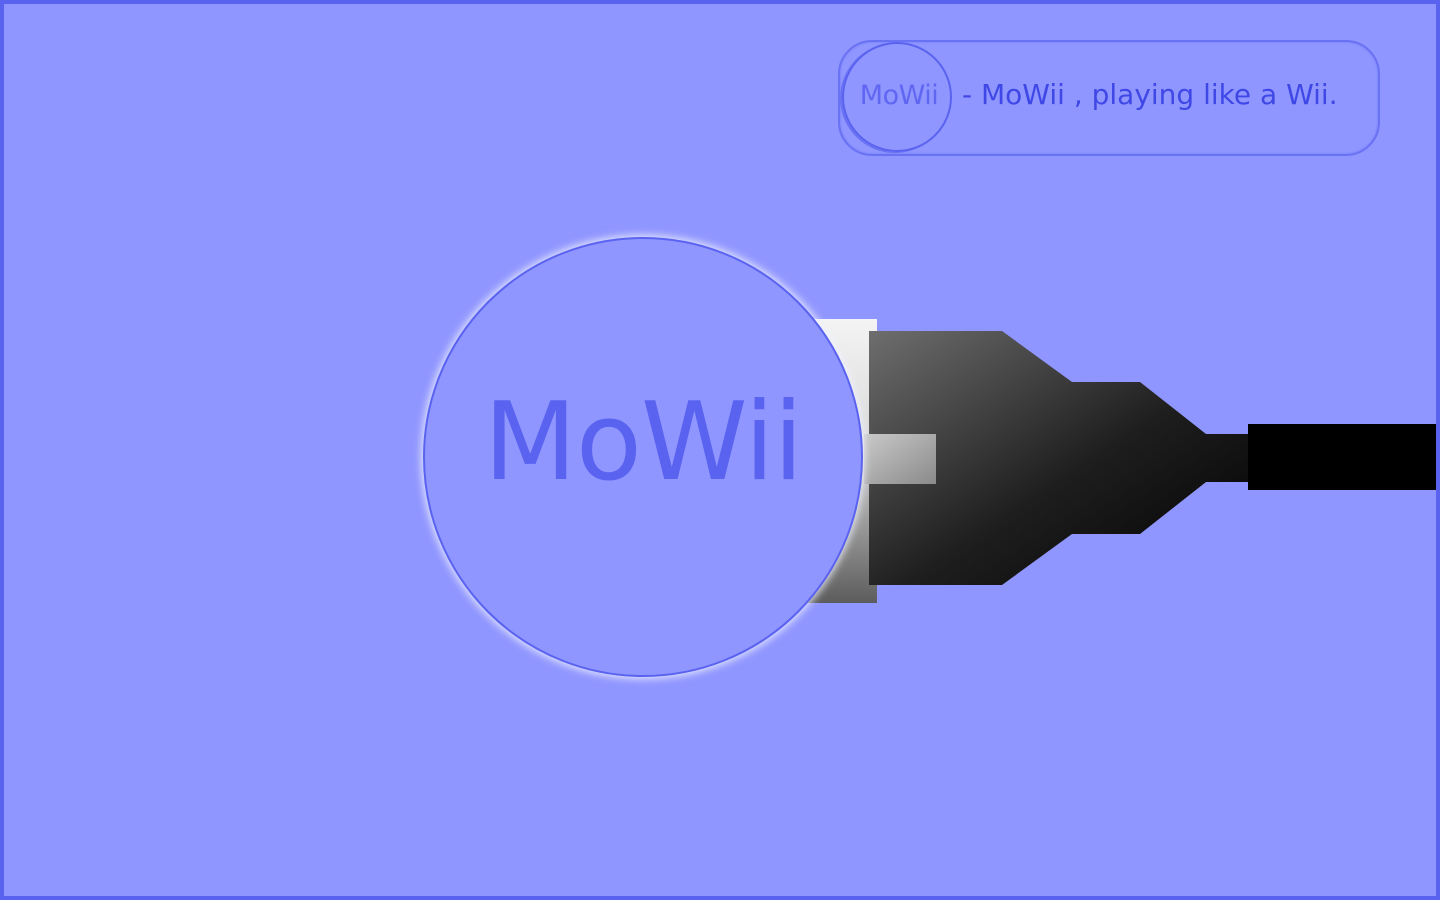 Image resolution: width=1440 pixels, height=900 pixels. Describe the element at coordinates (1342, 457) in the screenshot. I see `cable-icon` at that location.